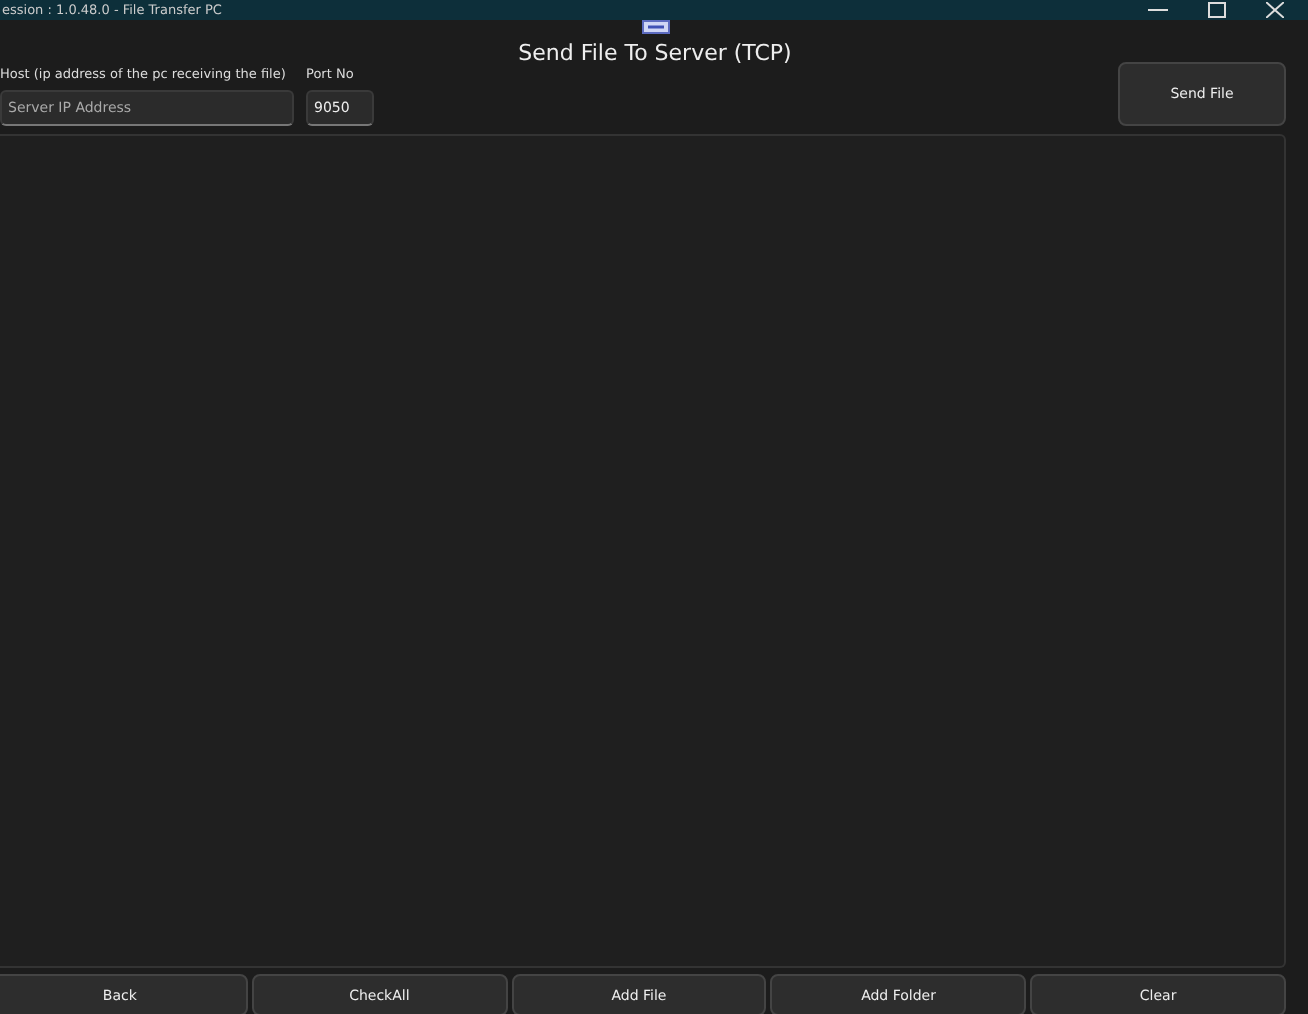 The height and width of the screenshot is (1014, 1308). Describe the element at coordinates (655, 55) in the screenshot. I see `page-heading: Send File To Server (TCP)` at that location.